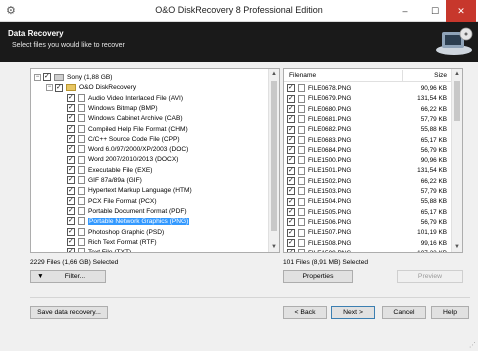 The image size is (478, 351). What do you see at coordinates (81, 242) in the screenshot?
I see `file-type-icon` at bounding box center [81, 242].